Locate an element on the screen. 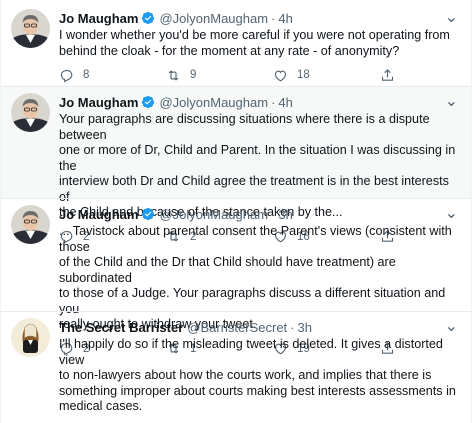 The height and width of the screenshot is (423, 474). user-handle: @BarristerSecret is located at coordinates (237, 327).